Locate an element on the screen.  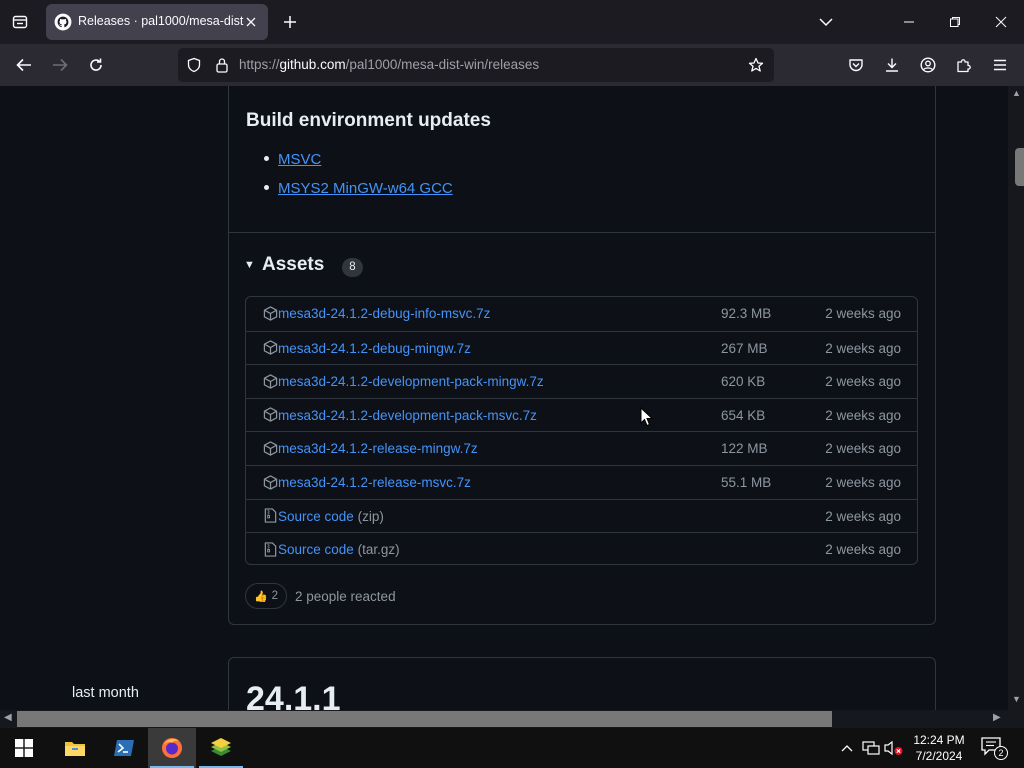
build-item-msys2: MSYS2 MinGW-w64 GCC is located at coordinates (358, 188).